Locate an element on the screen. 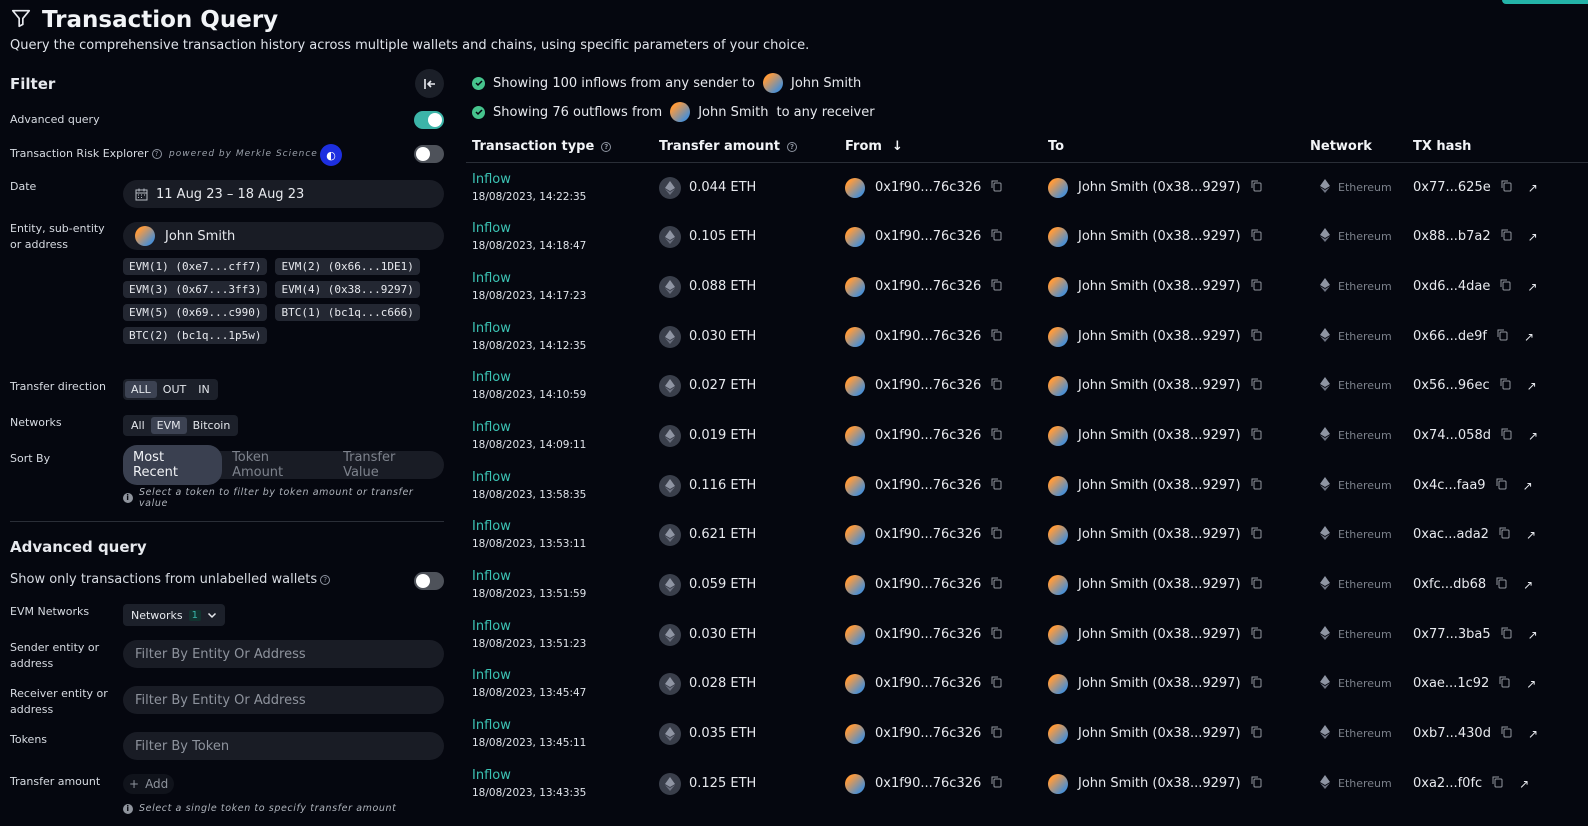 The height and width of the screenshot is (826, 1588). header-tx-hash: TX hash is located at coordinates (1442, 146).